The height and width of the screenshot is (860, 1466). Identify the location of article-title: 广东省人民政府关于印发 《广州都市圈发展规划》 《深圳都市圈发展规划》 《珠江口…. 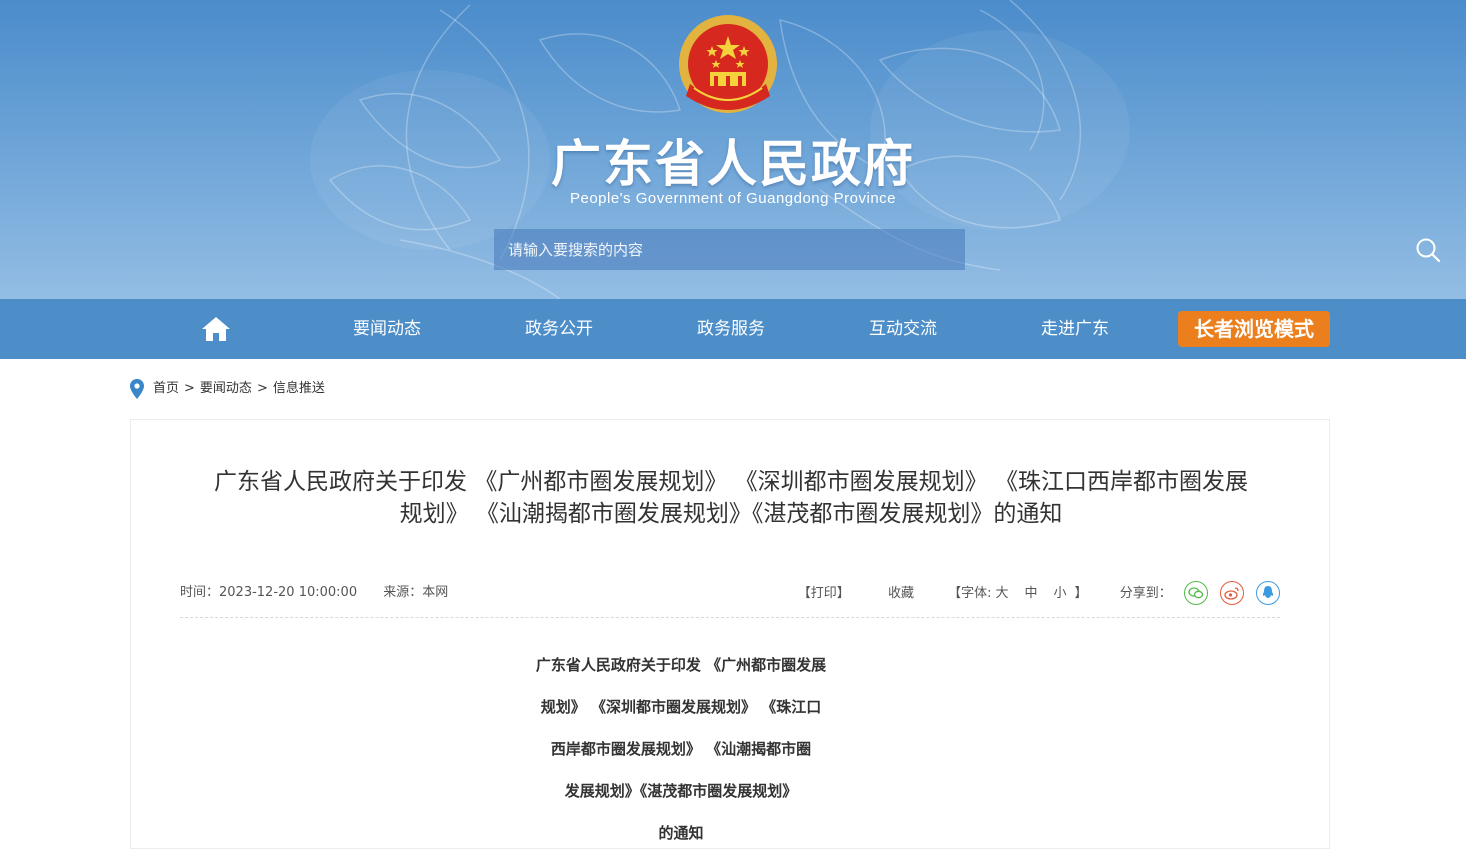
(731, 498).